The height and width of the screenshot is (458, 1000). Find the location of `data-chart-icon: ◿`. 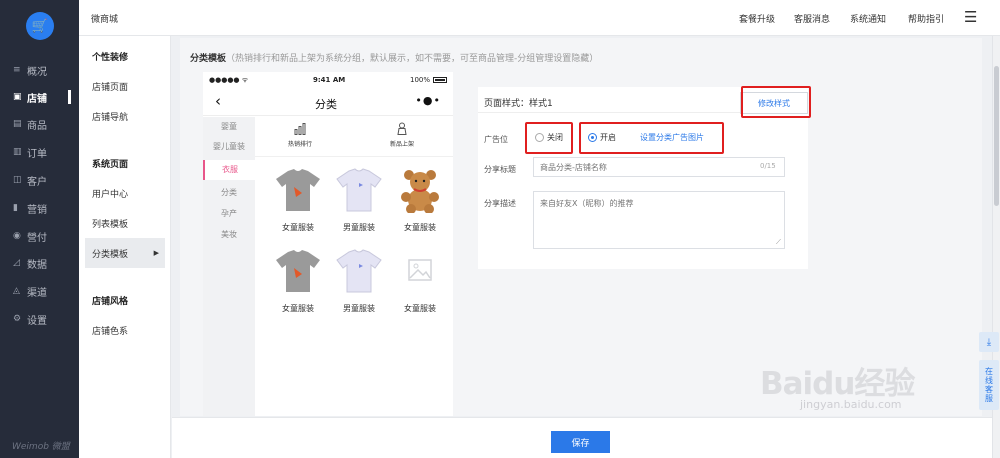

data-chart-icon: ◿ is located at coordinates (16, 263).